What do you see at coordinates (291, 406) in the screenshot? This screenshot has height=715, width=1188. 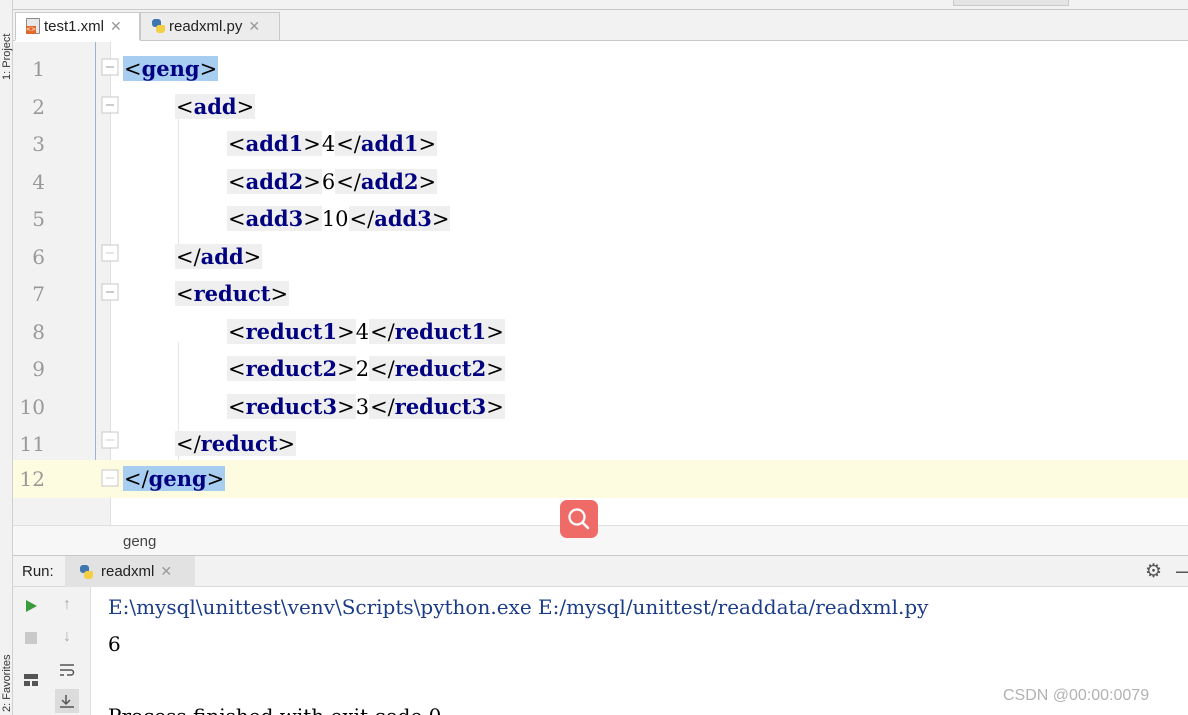 I see `xml-tag: <reduct3>` at bounding box center [291, 406].